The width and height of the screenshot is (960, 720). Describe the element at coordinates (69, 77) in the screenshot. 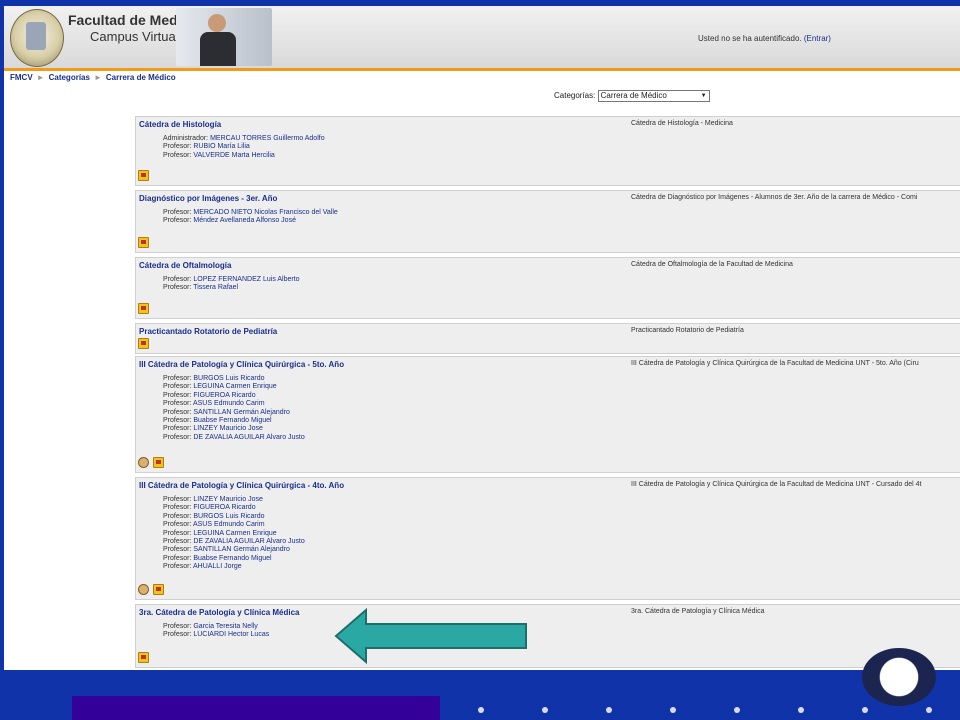

I see `breadcrumb-categories: Categorías` at that location.